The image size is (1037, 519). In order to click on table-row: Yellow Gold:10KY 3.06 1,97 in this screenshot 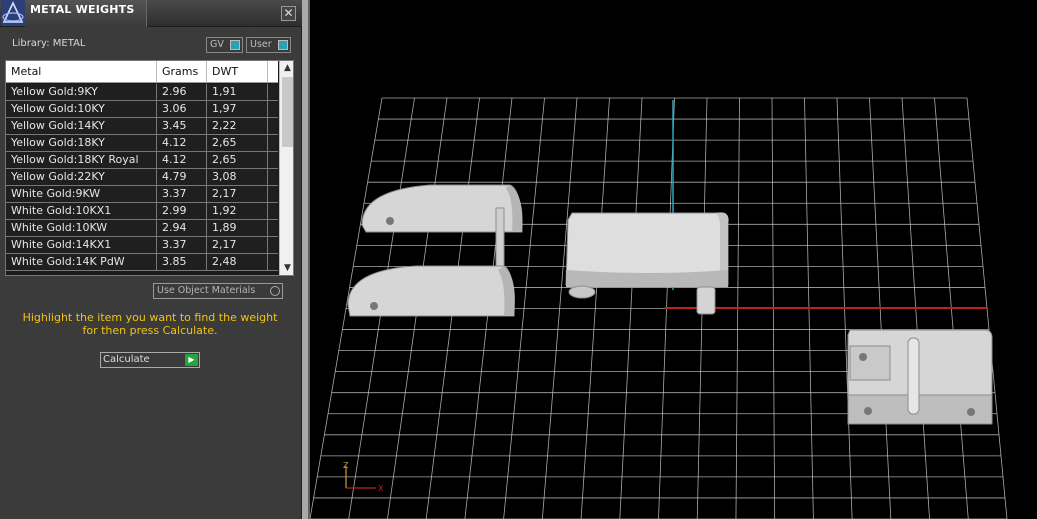, I will do `click(142, 109)`.